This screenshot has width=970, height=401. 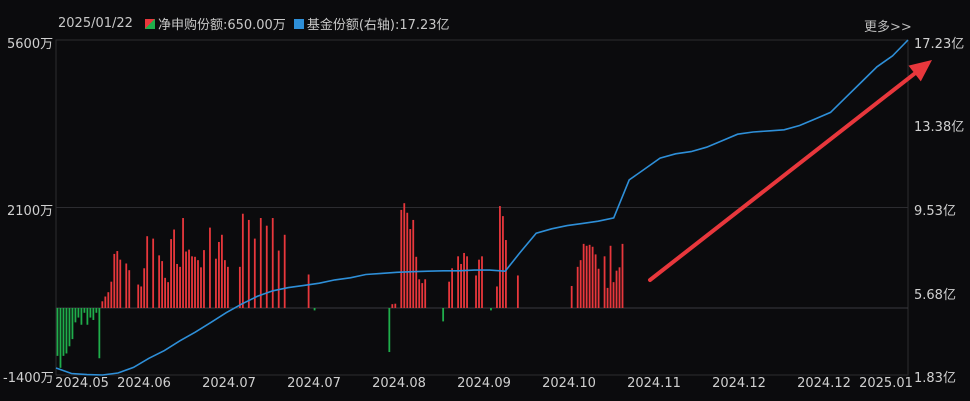 What do you see at coordinates (739, 383) in the screenshot?
I see `x-tick-8: 2024.12` at bounding box center [739, 383].